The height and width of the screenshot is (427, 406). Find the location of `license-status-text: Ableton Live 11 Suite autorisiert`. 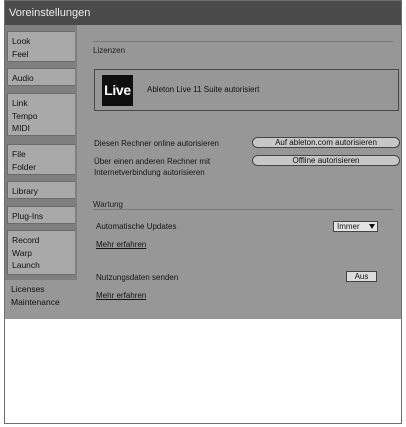

license-status-text: Ableton Live 11 Suite autorisiert is located at coordinates (203, 89).